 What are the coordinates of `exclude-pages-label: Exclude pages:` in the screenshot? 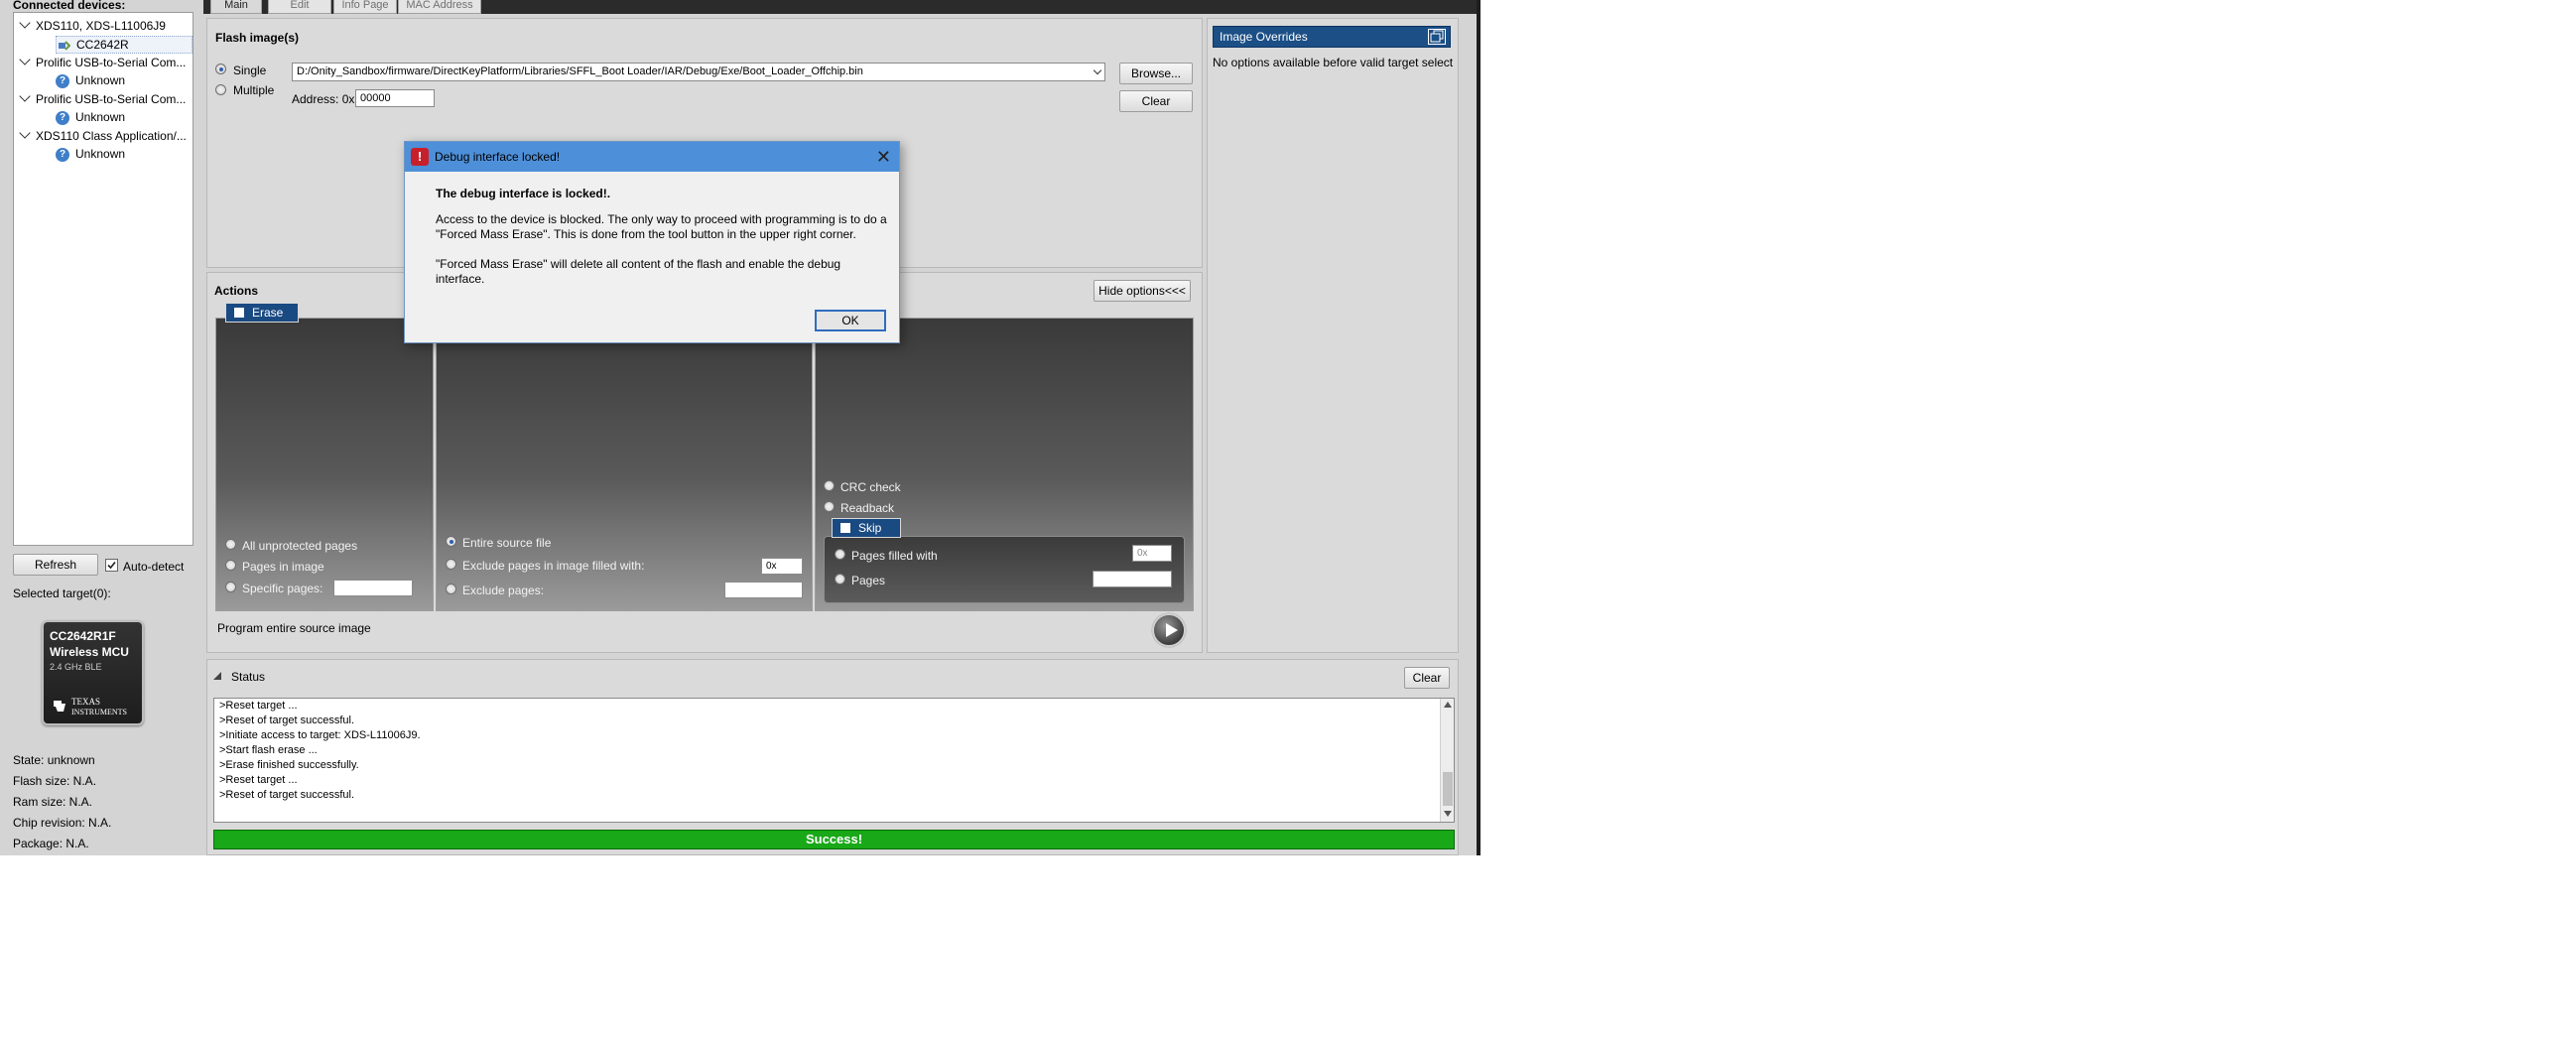 It's located at (504, 590).